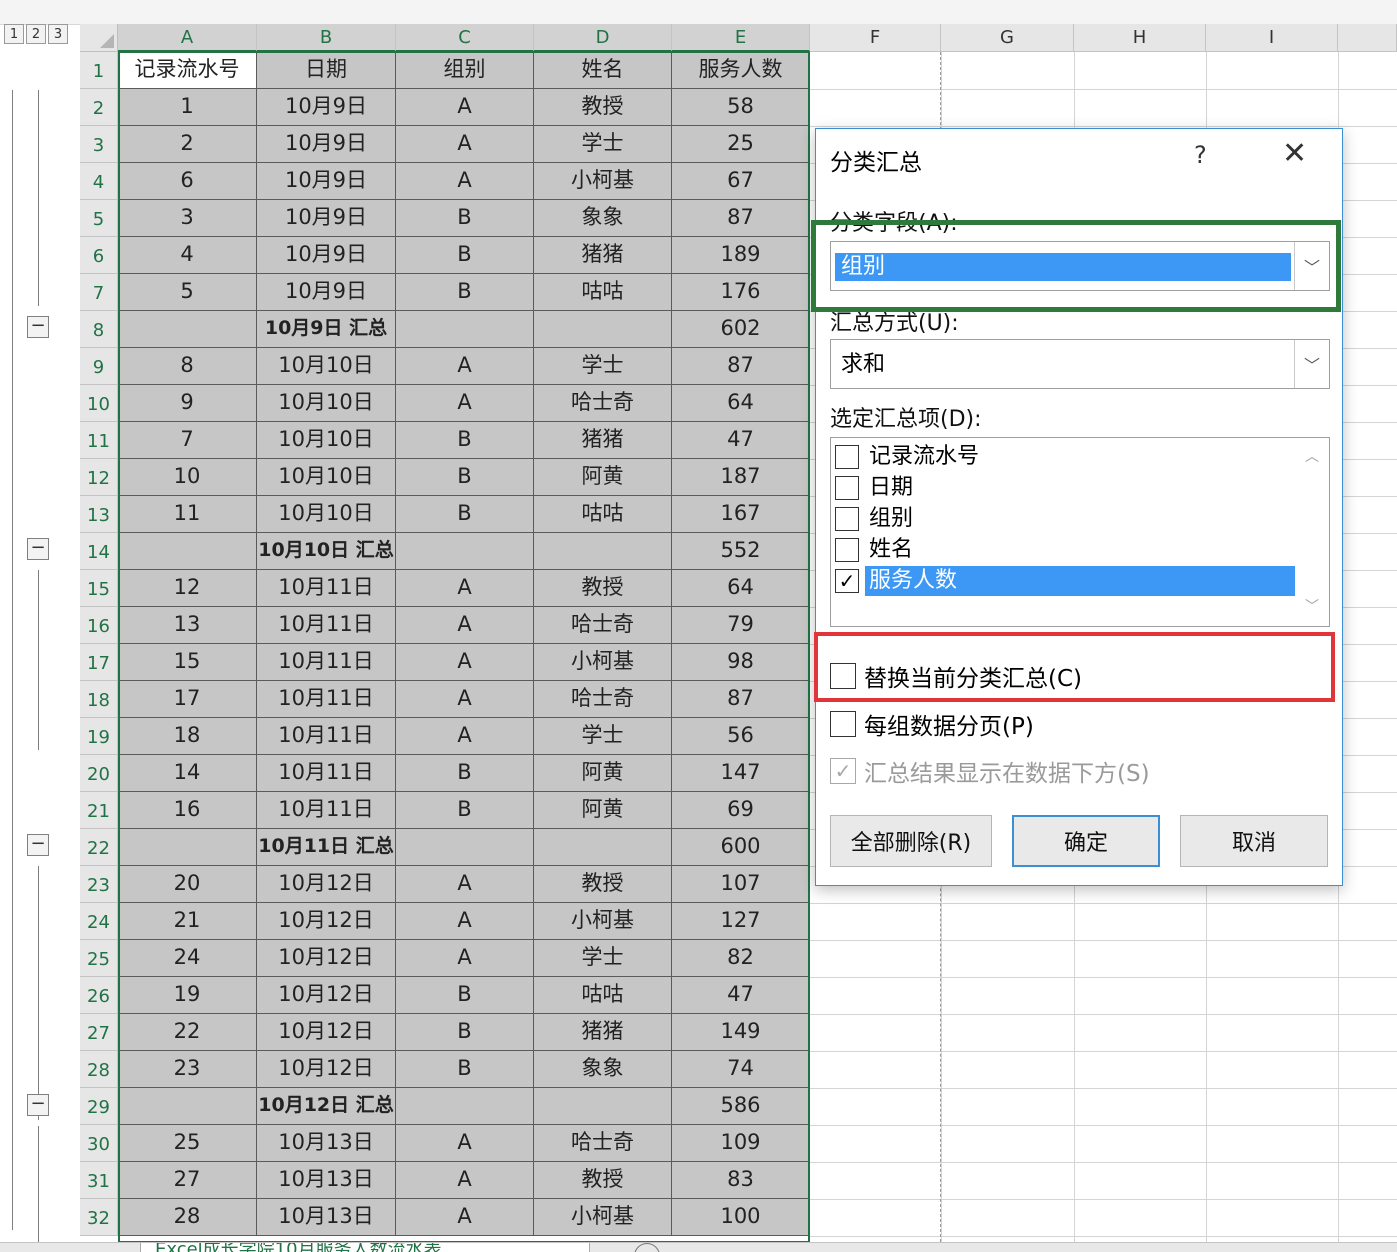 This screenshot has width=1397, height=1252. What do you see at coordinates (99, 1180) in the screenshot?
I see `row-header: 31` at bounding box center [99, 1180].